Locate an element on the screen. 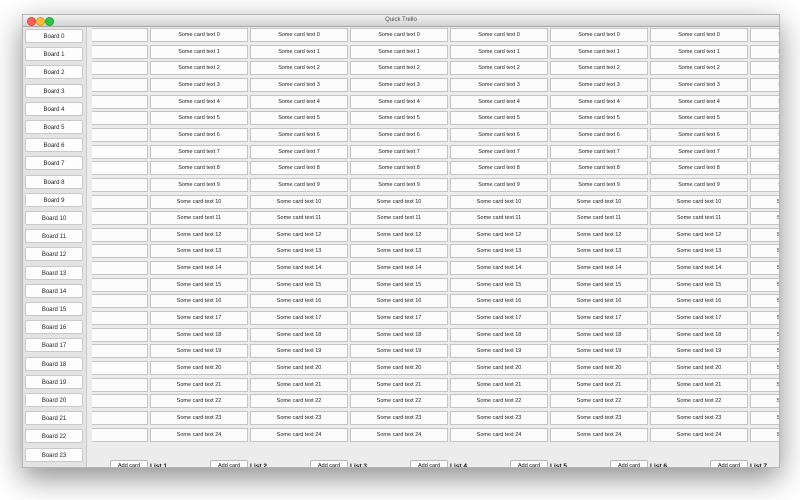 The height and width of the screenshot is (500, 800). card: 22 is located at coordinates (120, 401).